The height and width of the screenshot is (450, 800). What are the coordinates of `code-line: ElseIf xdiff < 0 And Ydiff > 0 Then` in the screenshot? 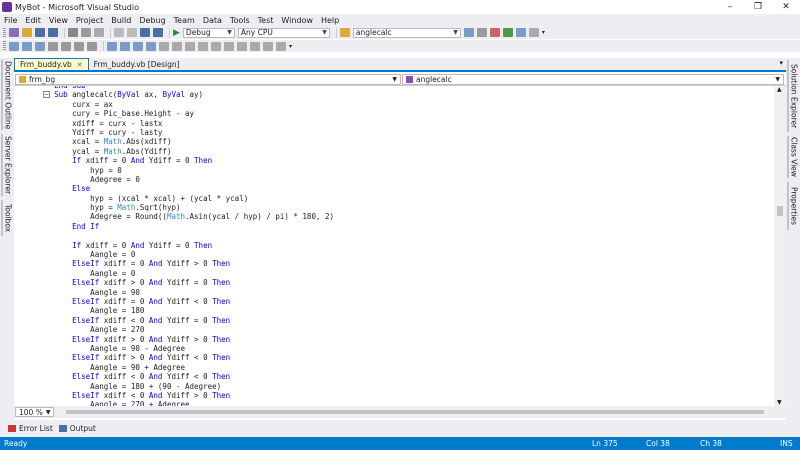 It's located at (185, 395).